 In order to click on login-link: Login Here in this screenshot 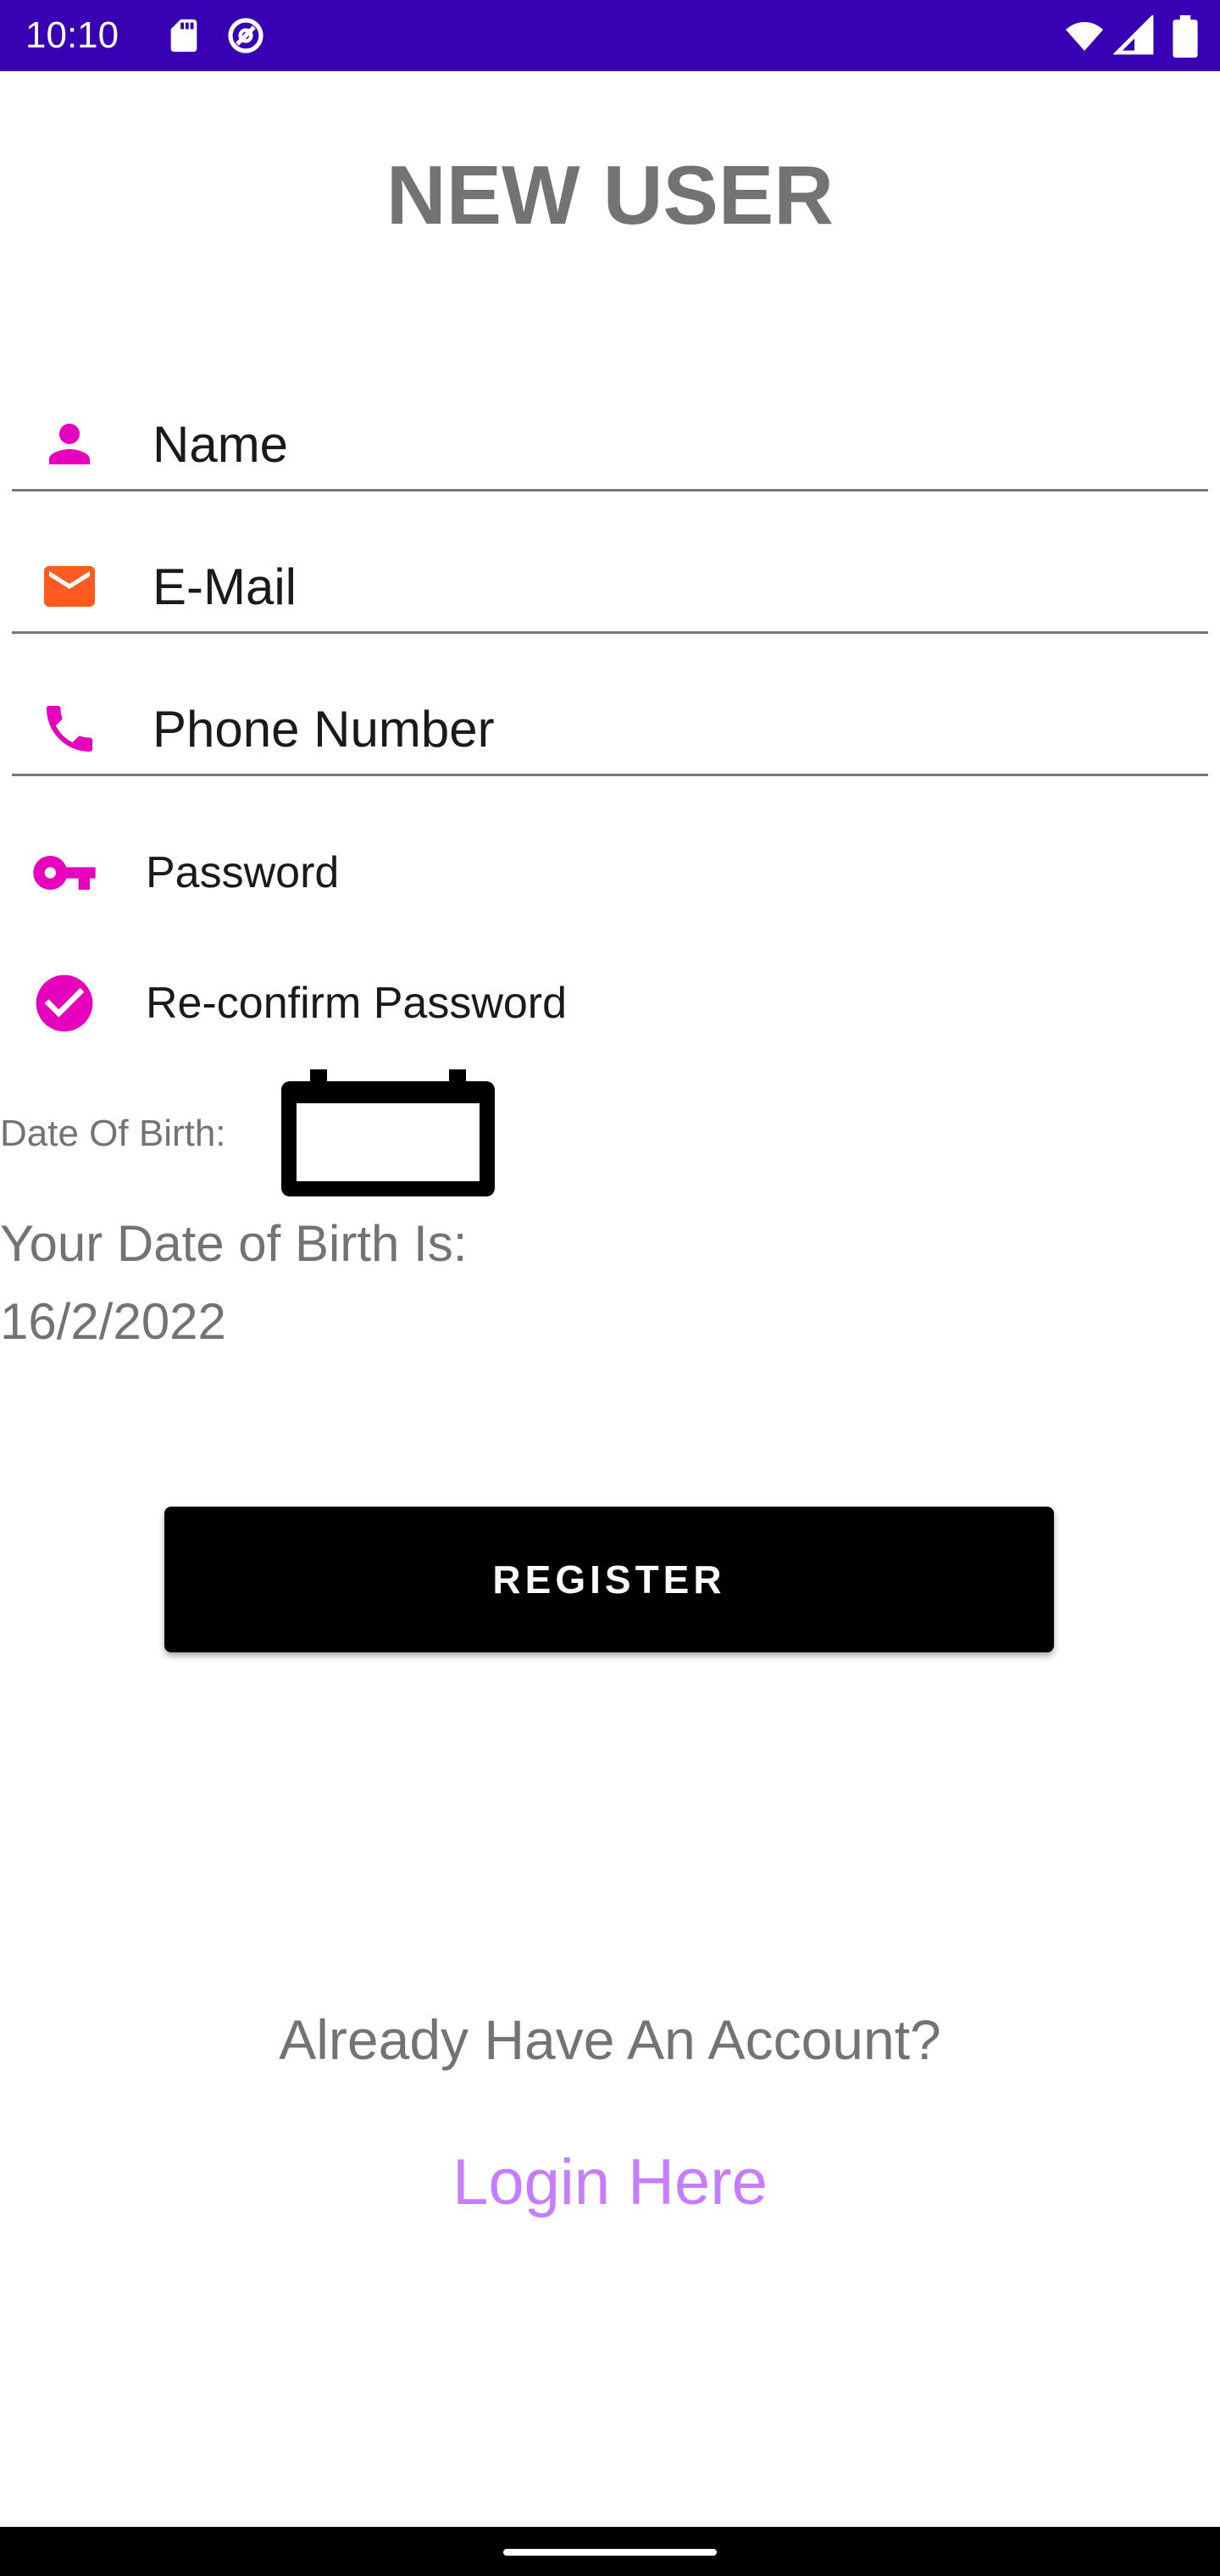, I will do `click(610, 2182)`.